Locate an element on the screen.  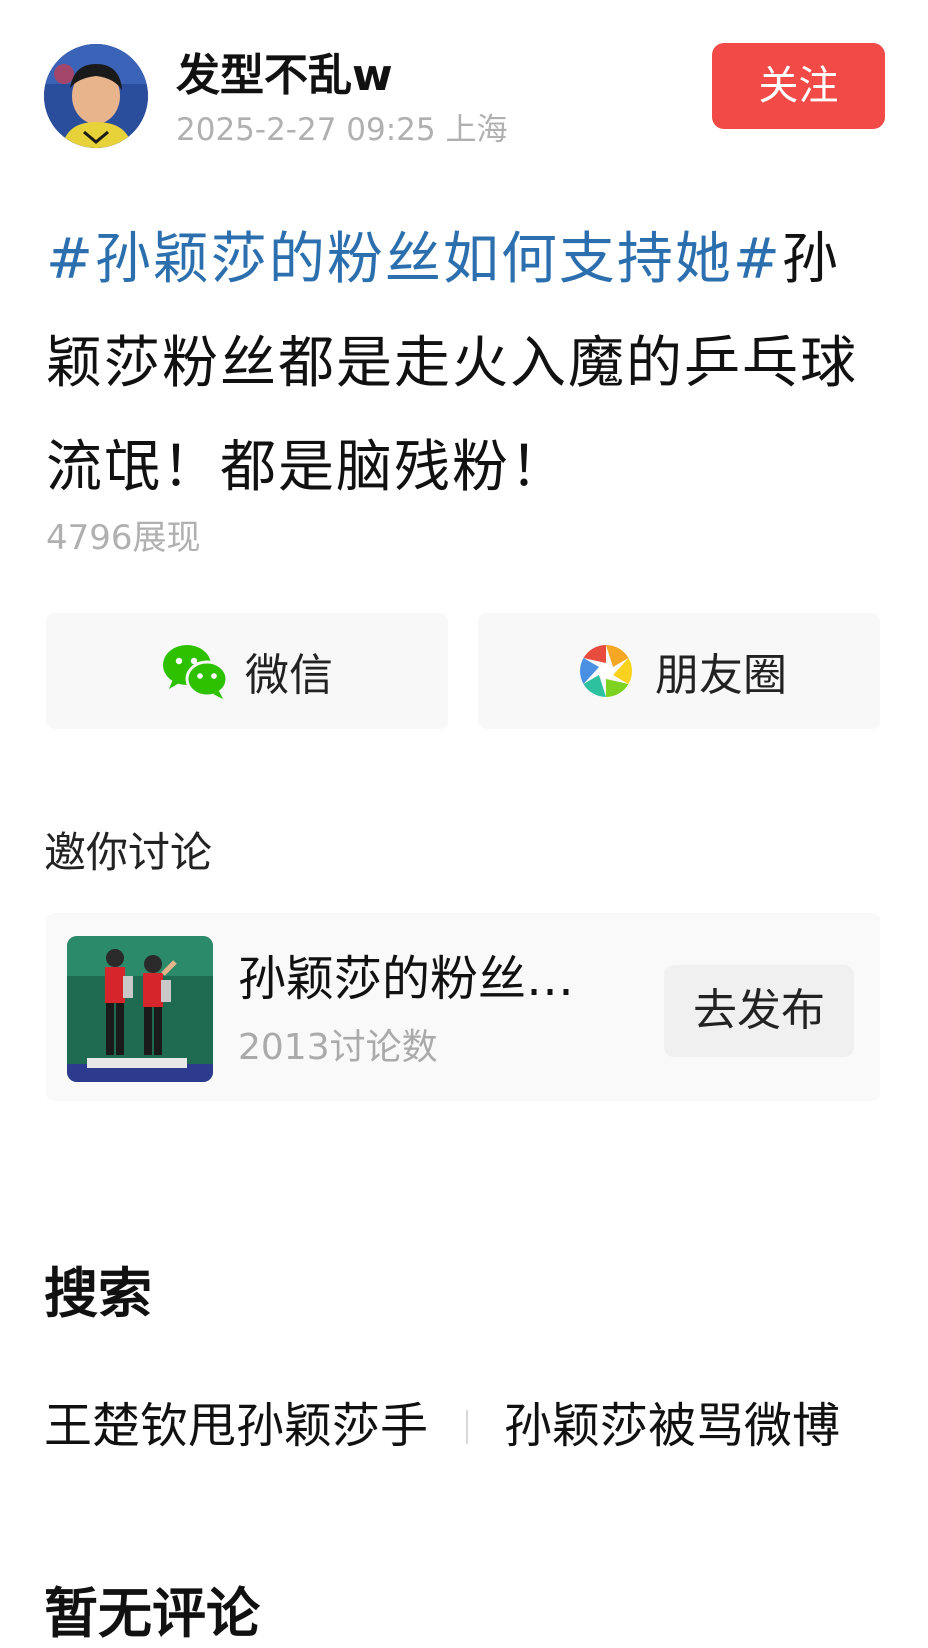
discussion-section-label: 邀你讨论 is located at coordinates (128, 852).